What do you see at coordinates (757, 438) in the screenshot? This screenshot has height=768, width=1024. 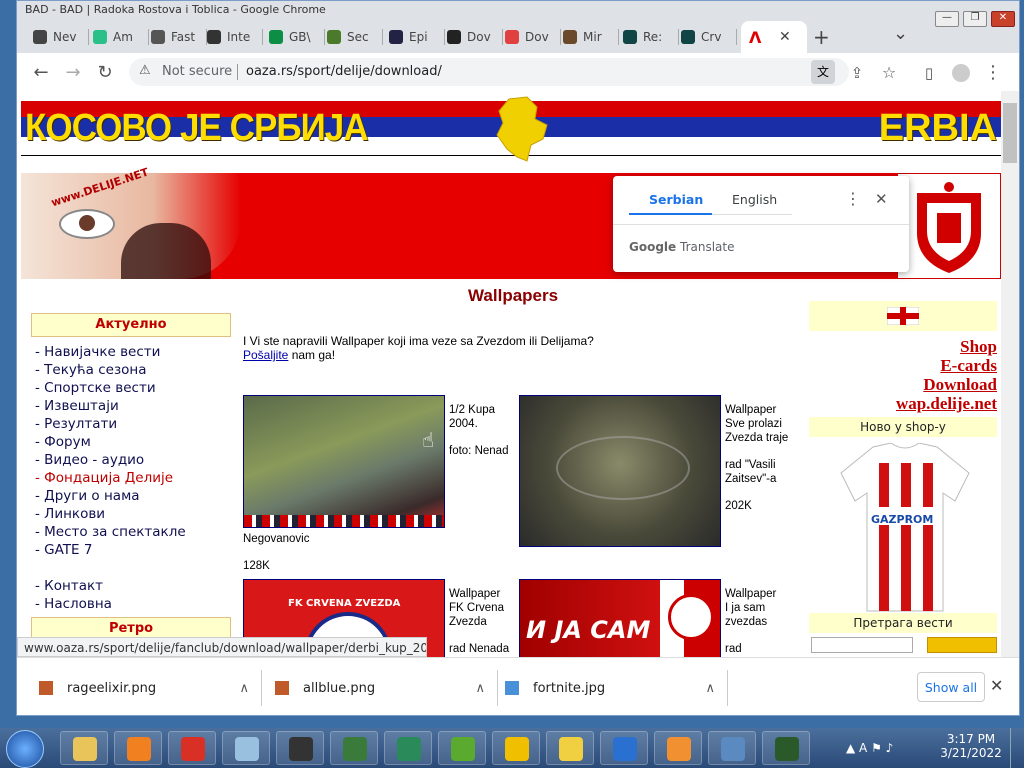 I see `caption-line: Zvezda traje` at bounding box center [757, 438].